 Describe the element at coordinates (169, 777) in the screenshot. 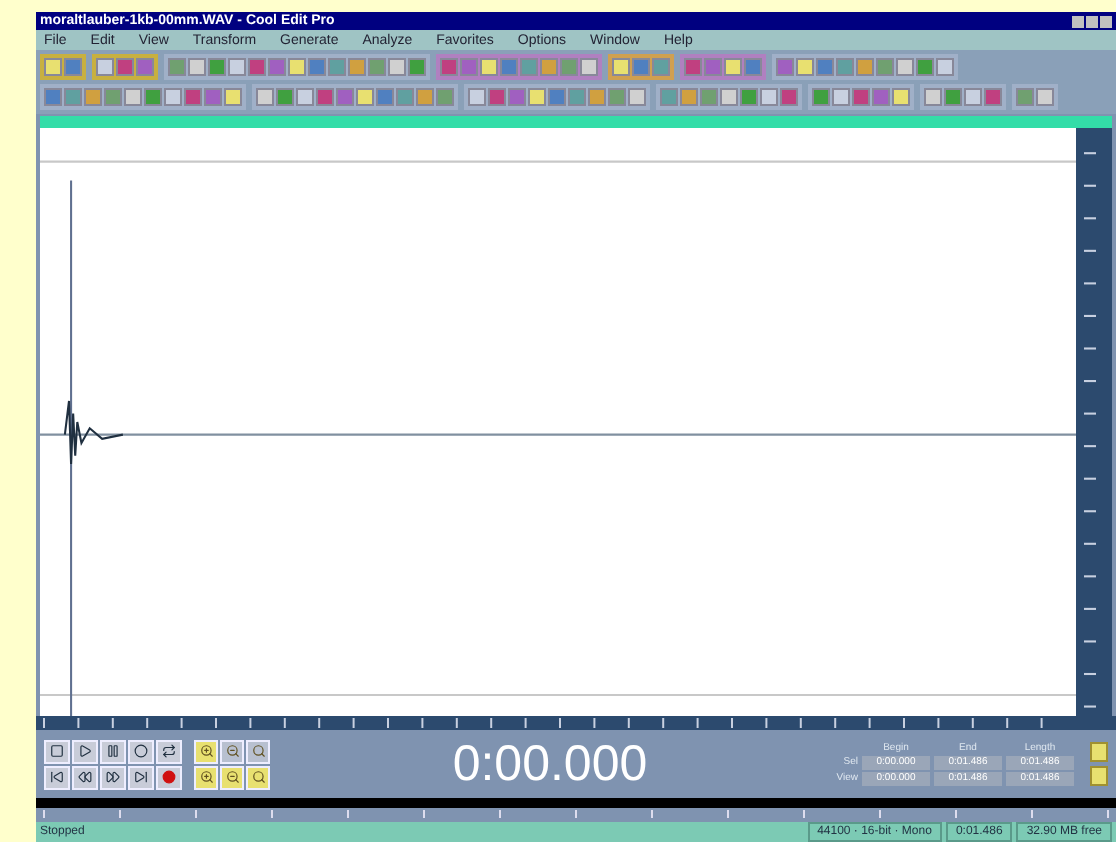

I see `record-icon` at that location.